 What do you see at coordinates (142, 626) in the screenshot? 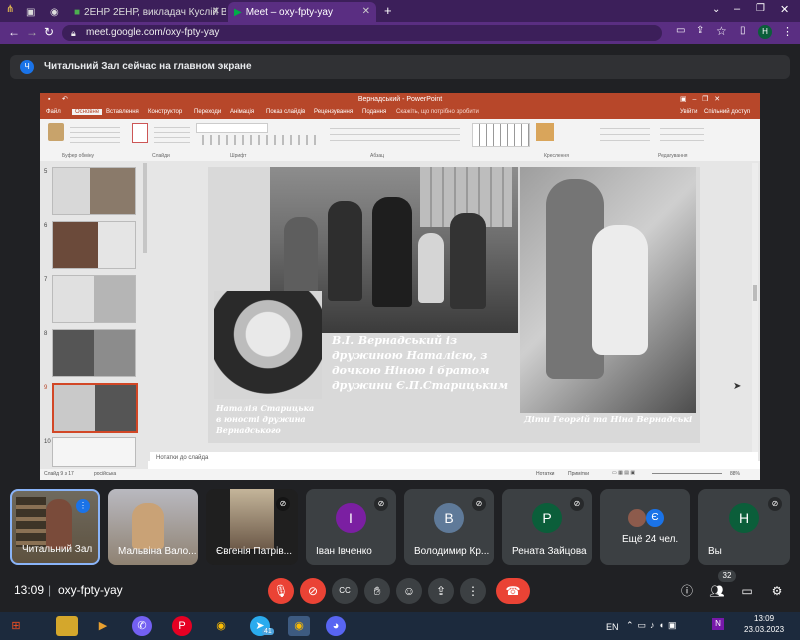
I see `viber-icon: ✆` at bounding box center [142, 626].